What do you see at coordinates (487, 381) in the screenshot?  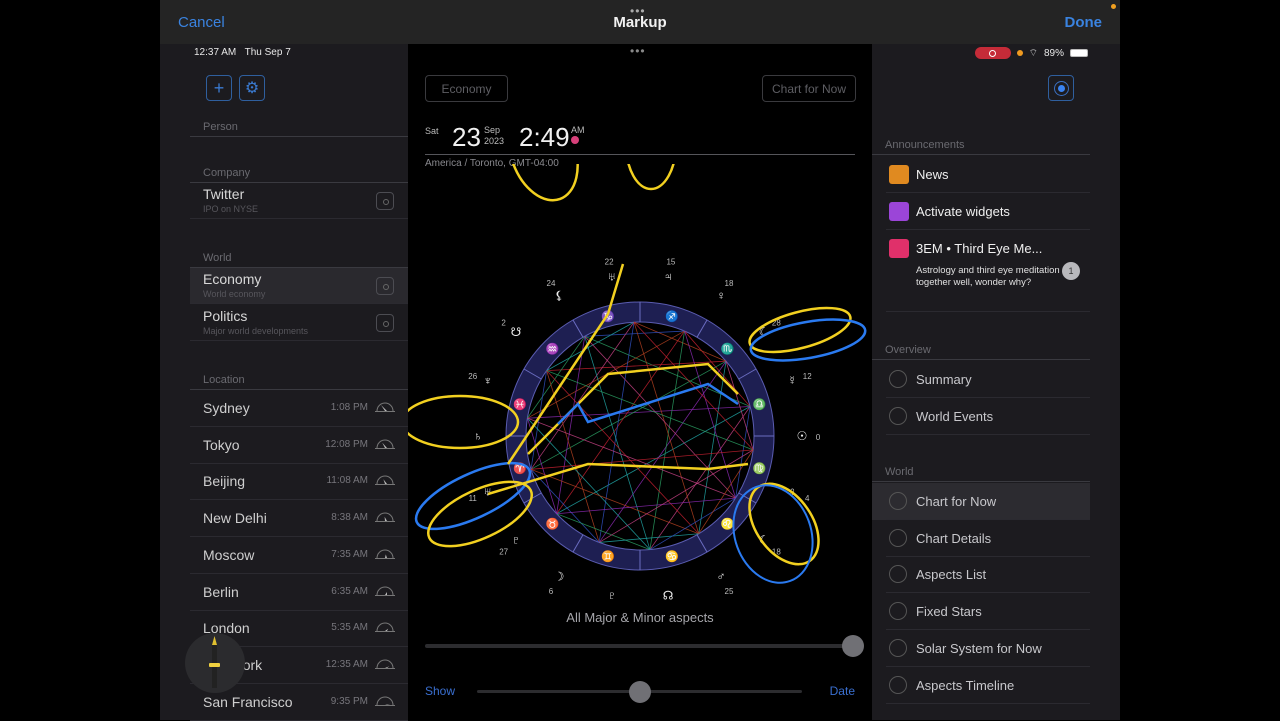 I see `planet-glyph: ♆` at bounding box center [487, 381].